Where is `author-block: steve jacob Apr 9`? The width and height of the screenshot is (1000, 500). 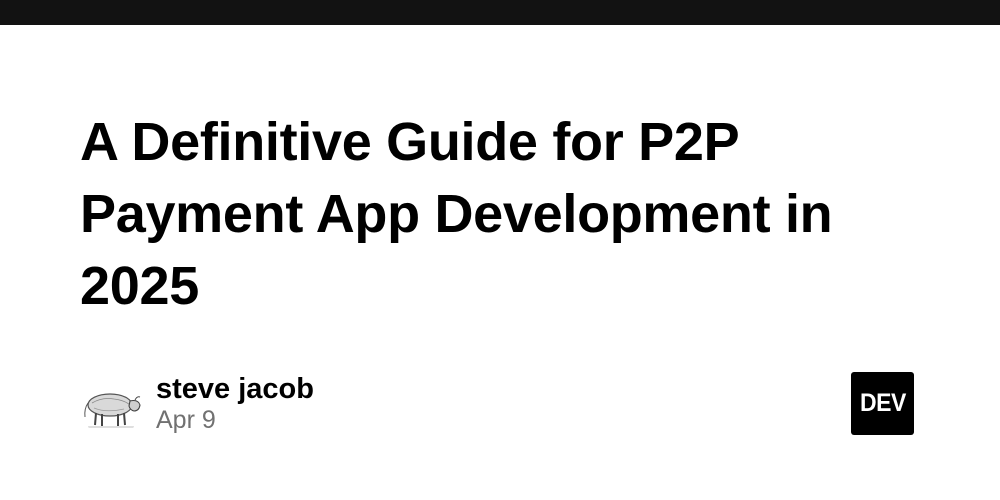
author-block: steve jacob Apr 9 is located at coordinates (197, 405).